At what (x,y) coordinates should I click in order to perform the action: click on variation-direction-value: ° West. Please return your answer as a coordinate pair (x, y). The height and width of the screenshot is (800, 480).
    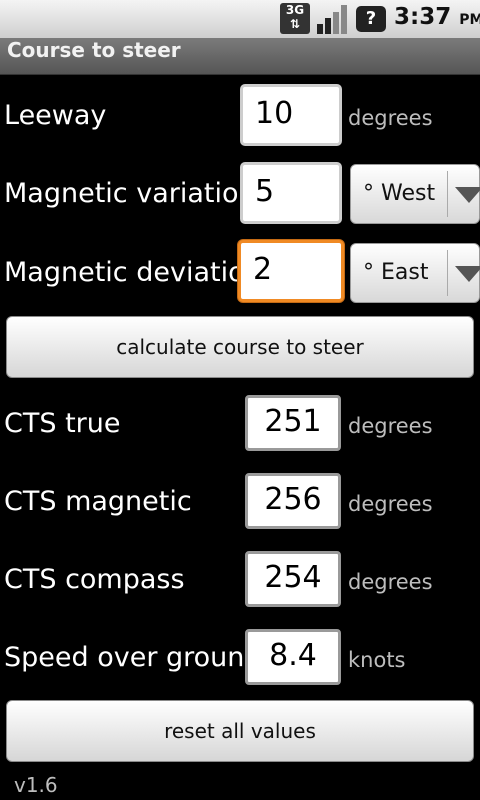
    Looking at the image, I should click on (399, 193).